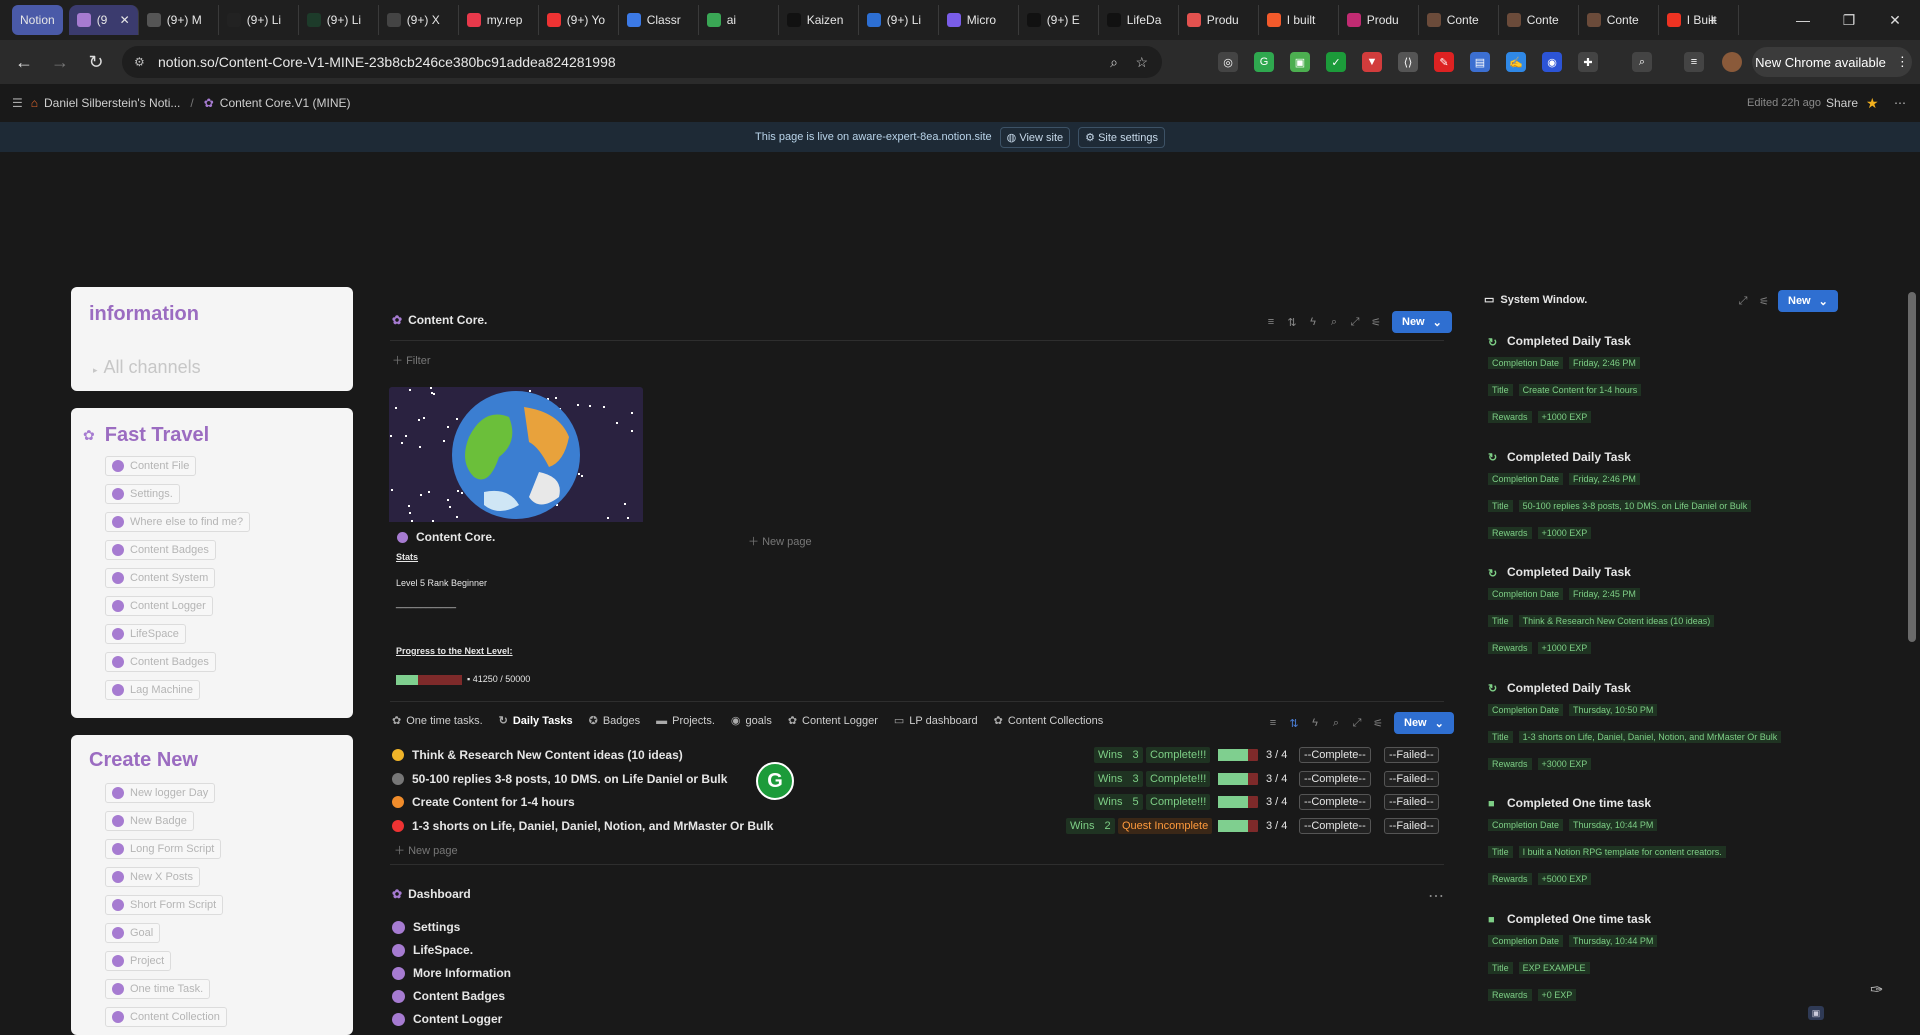 The image size is (1920, 1035). Describe the element at coordinates (1539, 20) in the screenshot. I see `browser-tab: Conte` at that location.